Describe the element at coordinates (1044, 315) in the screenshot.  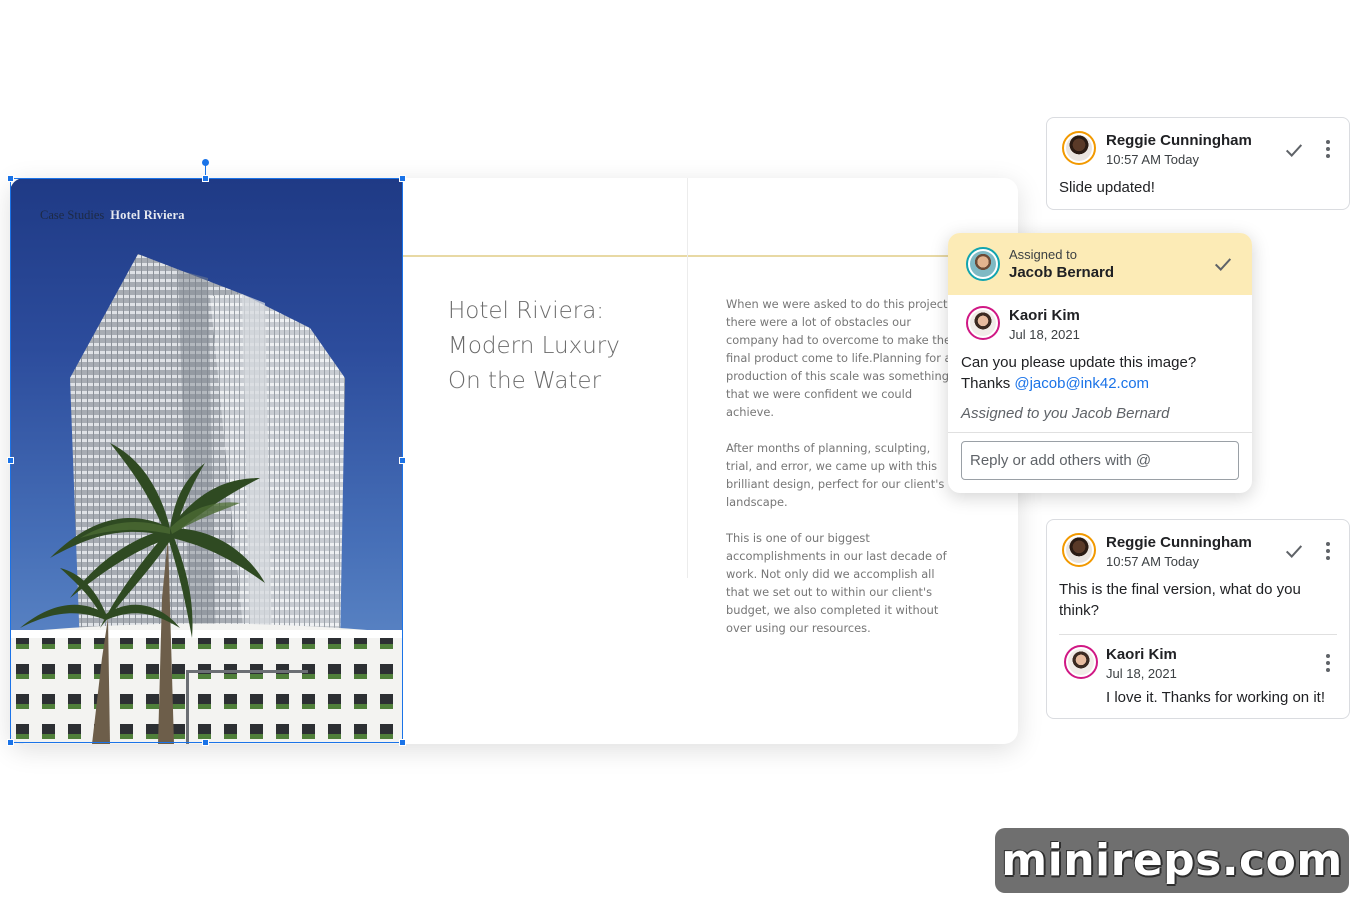
I see `comment-author: Kaori Kim` at that location.